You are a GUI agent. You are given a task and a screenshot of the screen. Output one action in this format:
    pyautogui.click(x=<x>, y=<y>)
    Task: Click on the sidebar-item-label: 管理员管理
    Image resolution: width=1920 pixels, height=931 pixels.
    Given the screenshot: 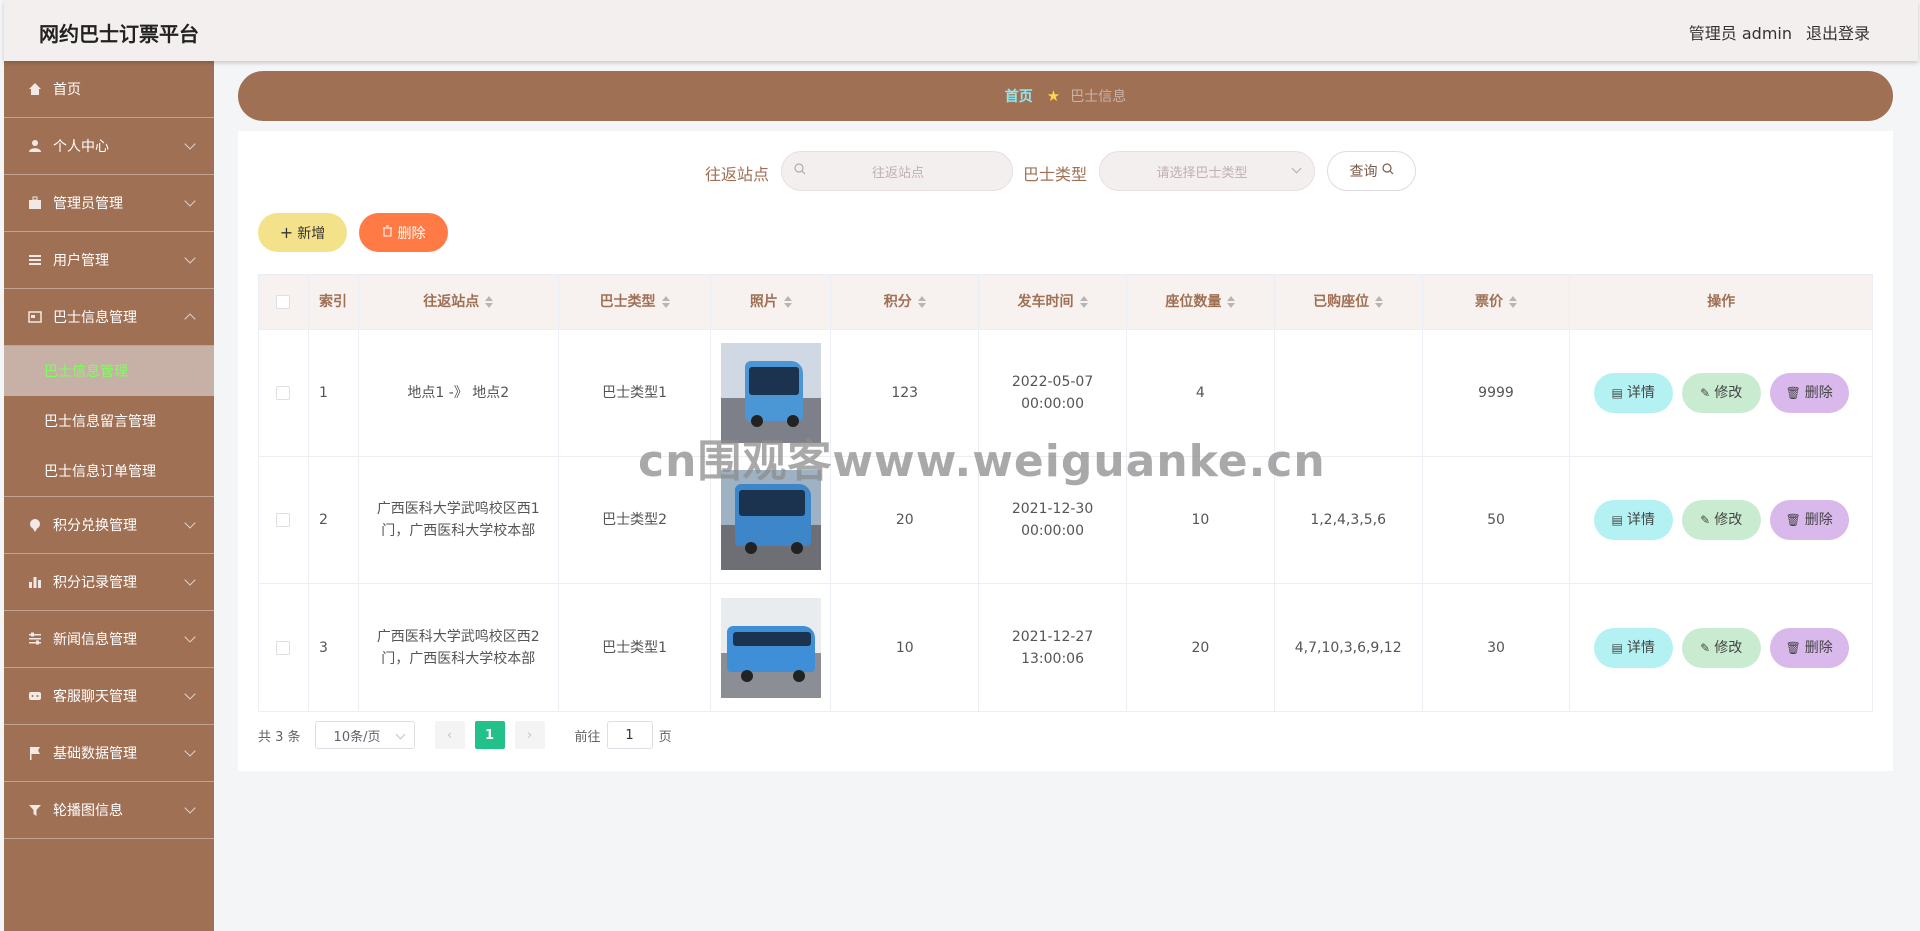 What is the action you would take?
    pyautogui.click(x=88, y=204)
    